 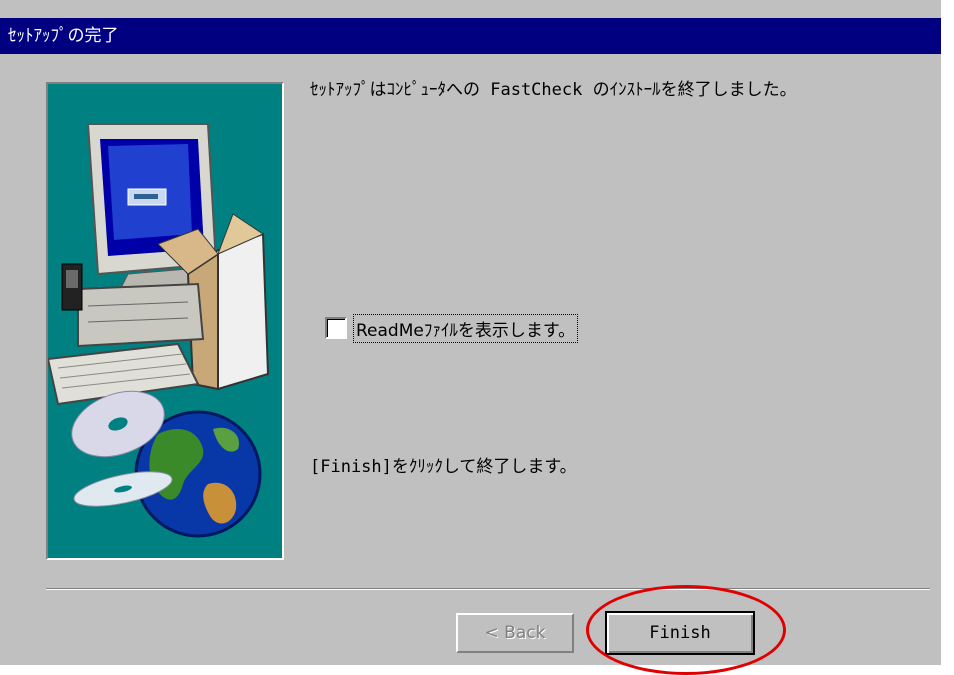 I want to click on readme-checkbox, so click(x=336, y=328).